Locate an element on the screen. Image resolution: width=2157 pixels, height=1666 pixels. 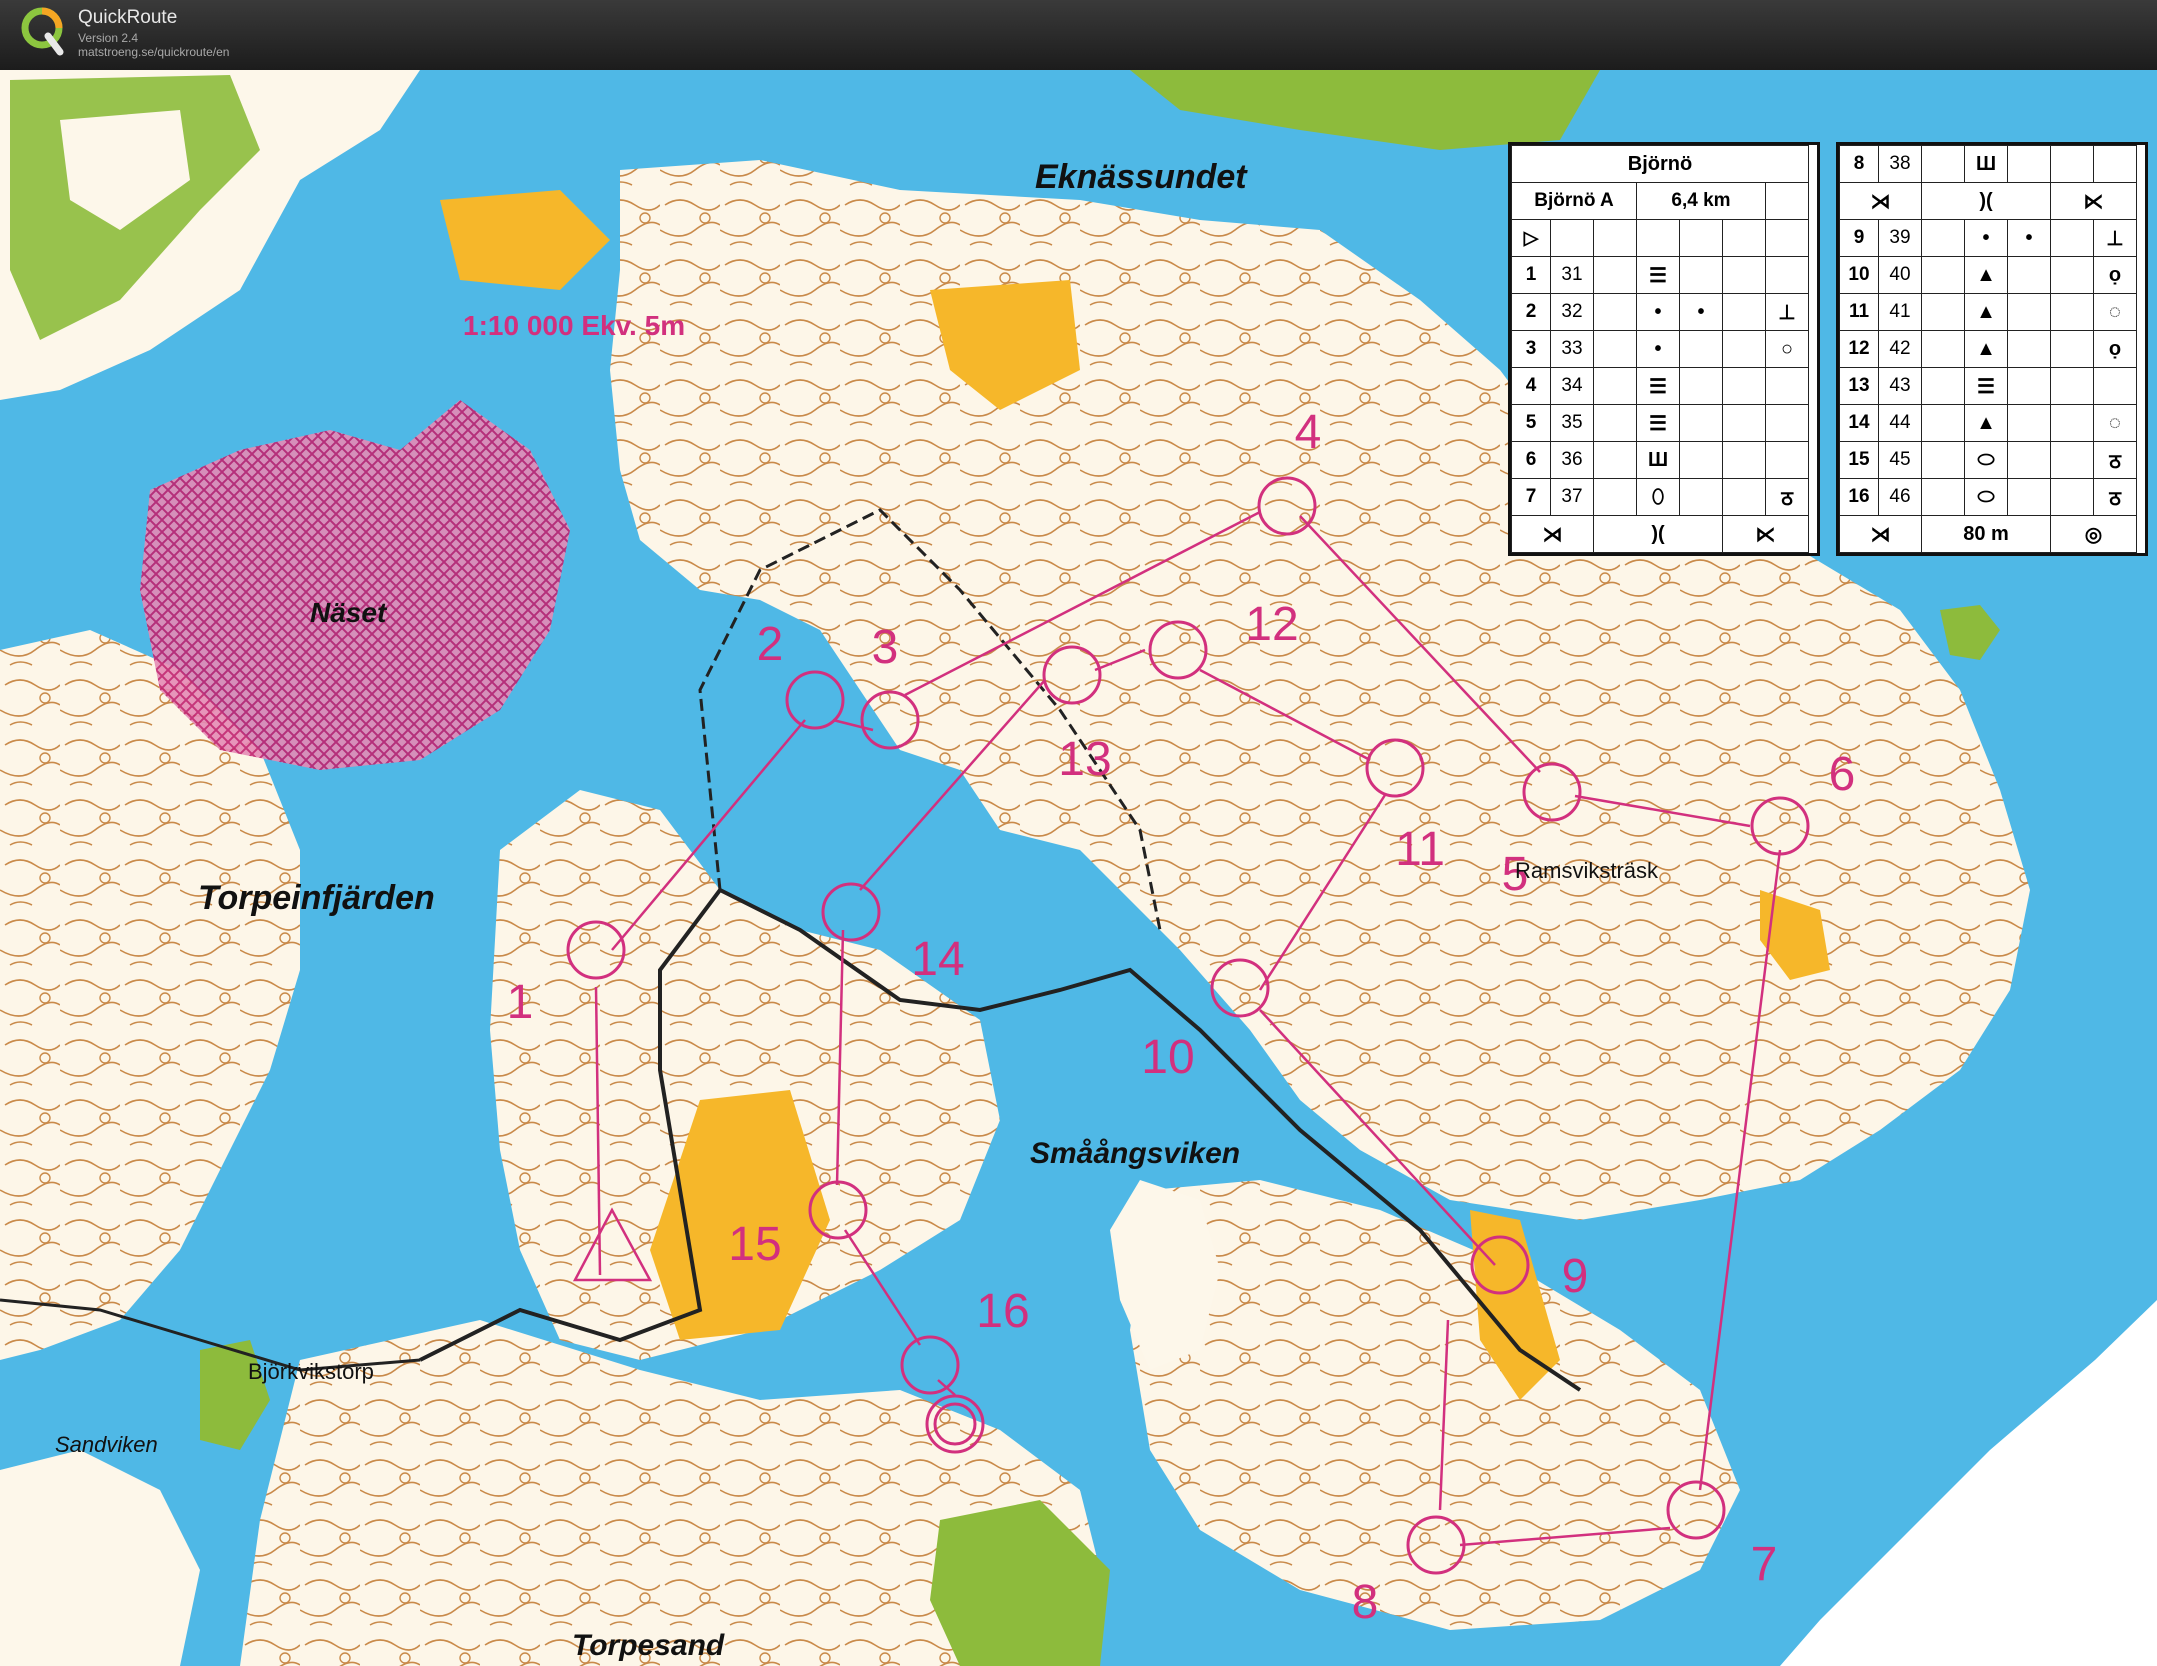
control-label-11: 11 is located at coordinates (1420, 849).